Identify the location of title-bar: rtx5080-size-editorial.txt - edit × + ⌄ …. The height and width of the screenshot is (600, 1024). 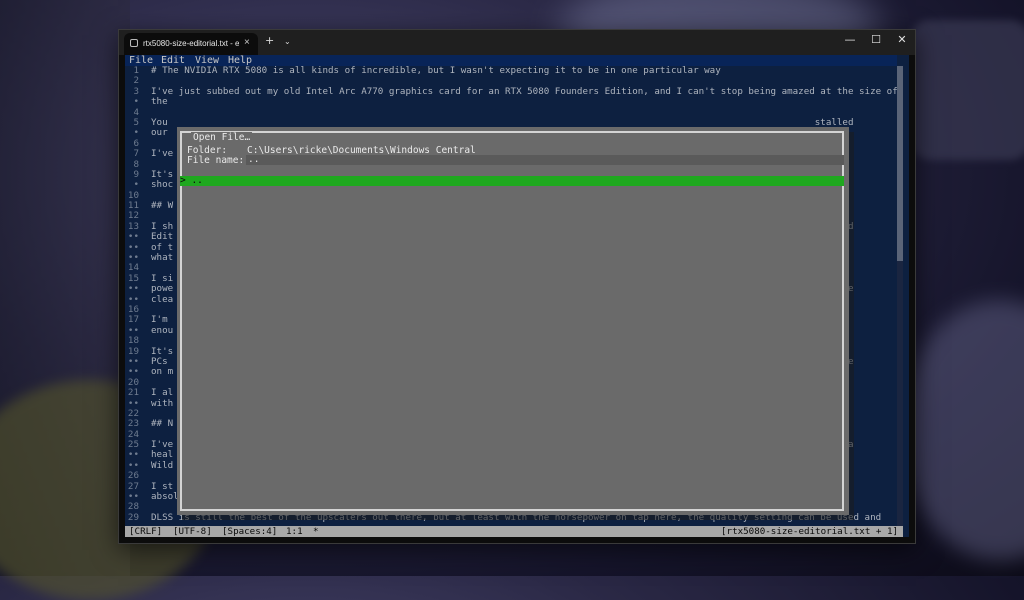
(517, 42).